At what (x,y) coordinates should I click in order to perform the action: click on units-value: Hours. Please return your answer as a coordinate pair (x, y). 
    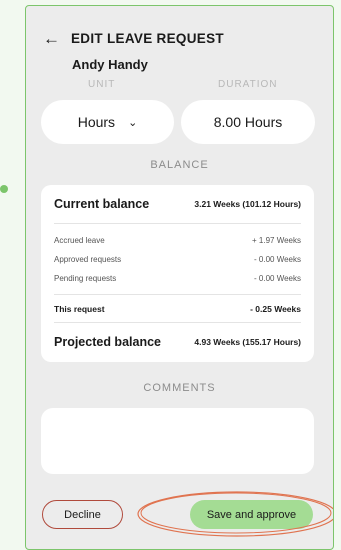
    Looking at the image, I should click on (96, 122).